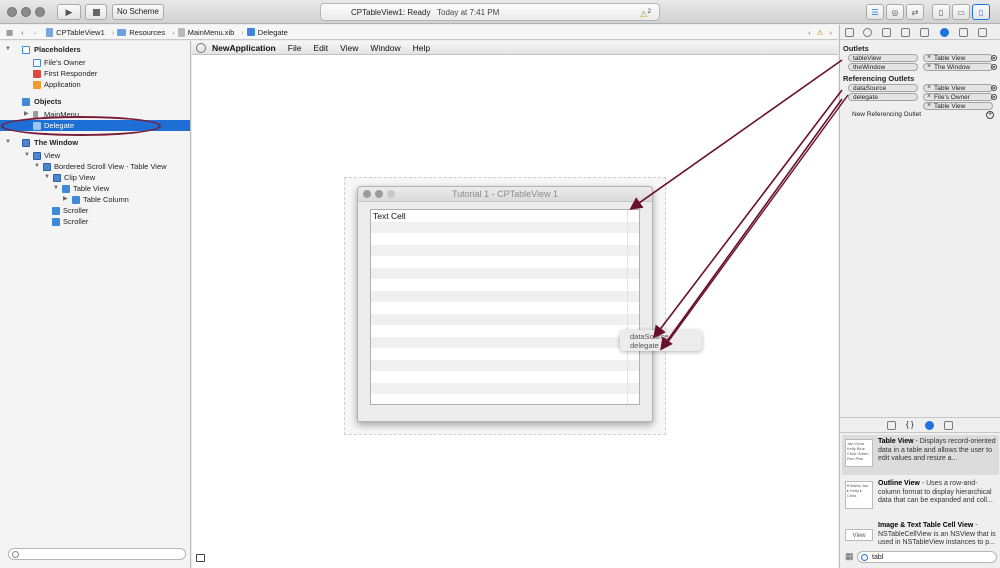 The width and height of the screenshot is (1000, 568). Describe the element at coordinates (65, 199) in the screenshot. I see `disclosure-closed-icon: ▶` at that location.